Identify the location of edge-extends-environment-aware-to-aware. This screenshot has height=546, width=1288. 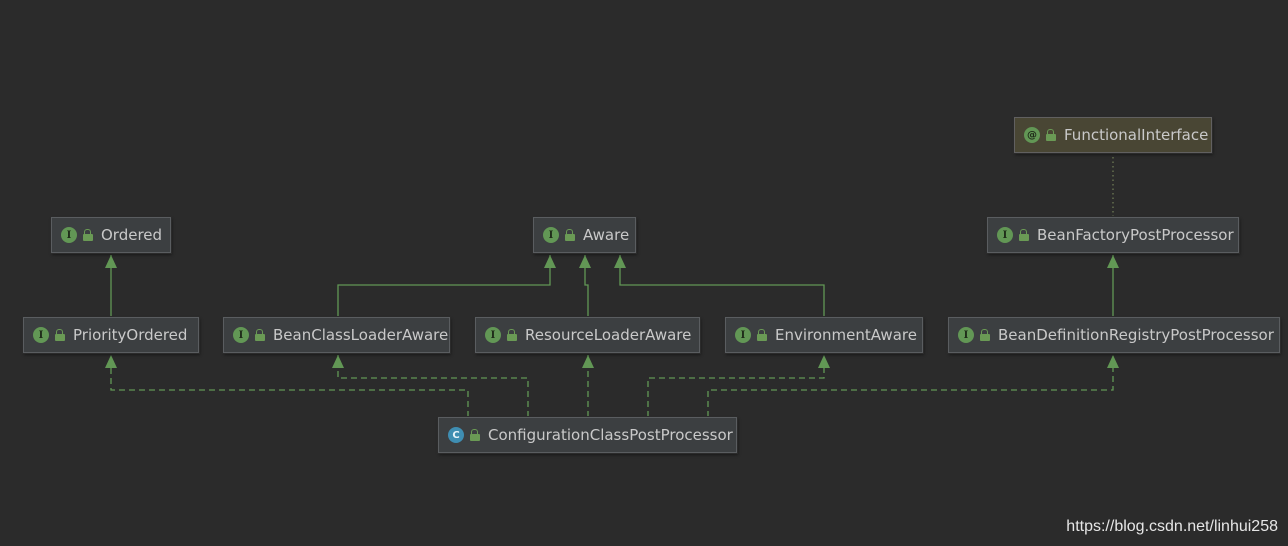
(722, 286).